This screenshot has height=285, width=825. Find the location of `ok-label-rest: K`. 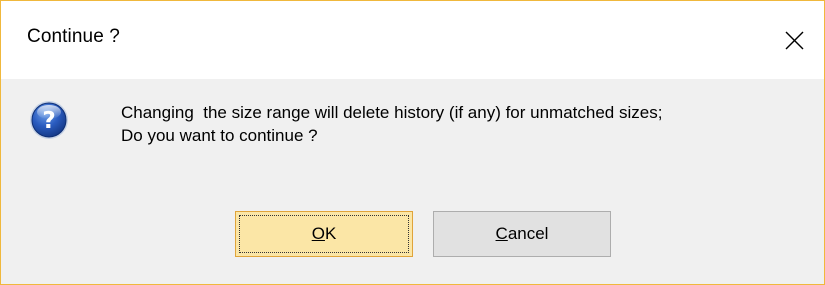

ok-label-rest: K is located at coordinates (330, 233).